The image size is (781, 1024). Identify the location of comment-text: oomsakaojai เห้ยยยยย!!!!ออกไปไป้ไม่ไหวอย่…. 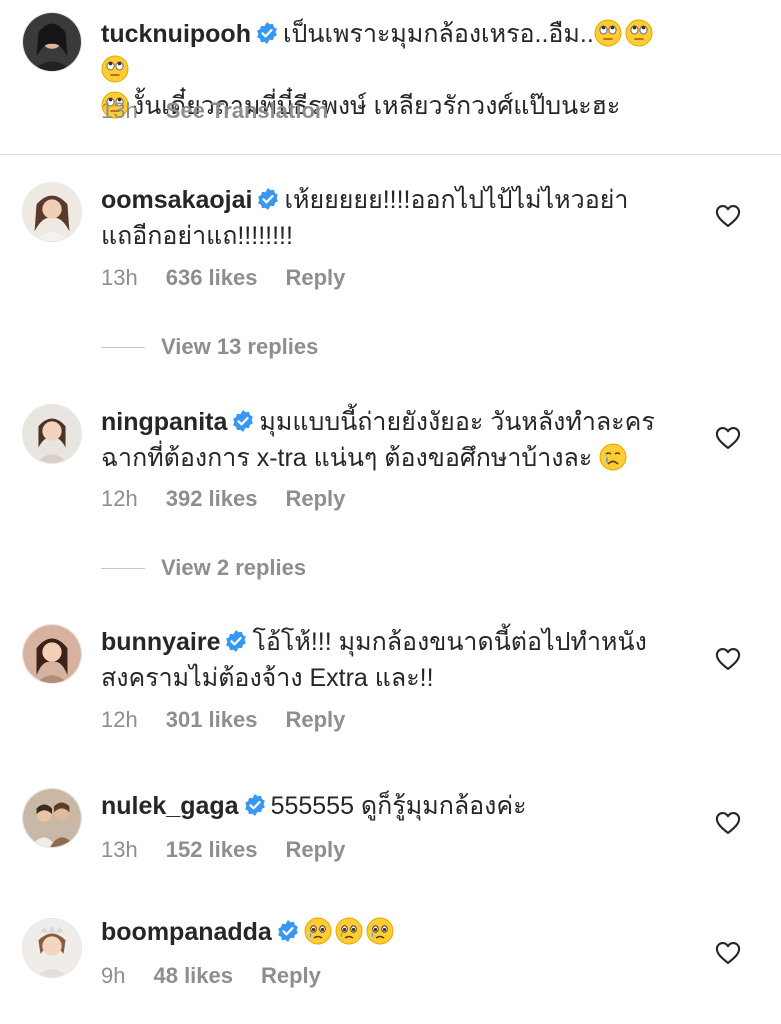
(391, 218).